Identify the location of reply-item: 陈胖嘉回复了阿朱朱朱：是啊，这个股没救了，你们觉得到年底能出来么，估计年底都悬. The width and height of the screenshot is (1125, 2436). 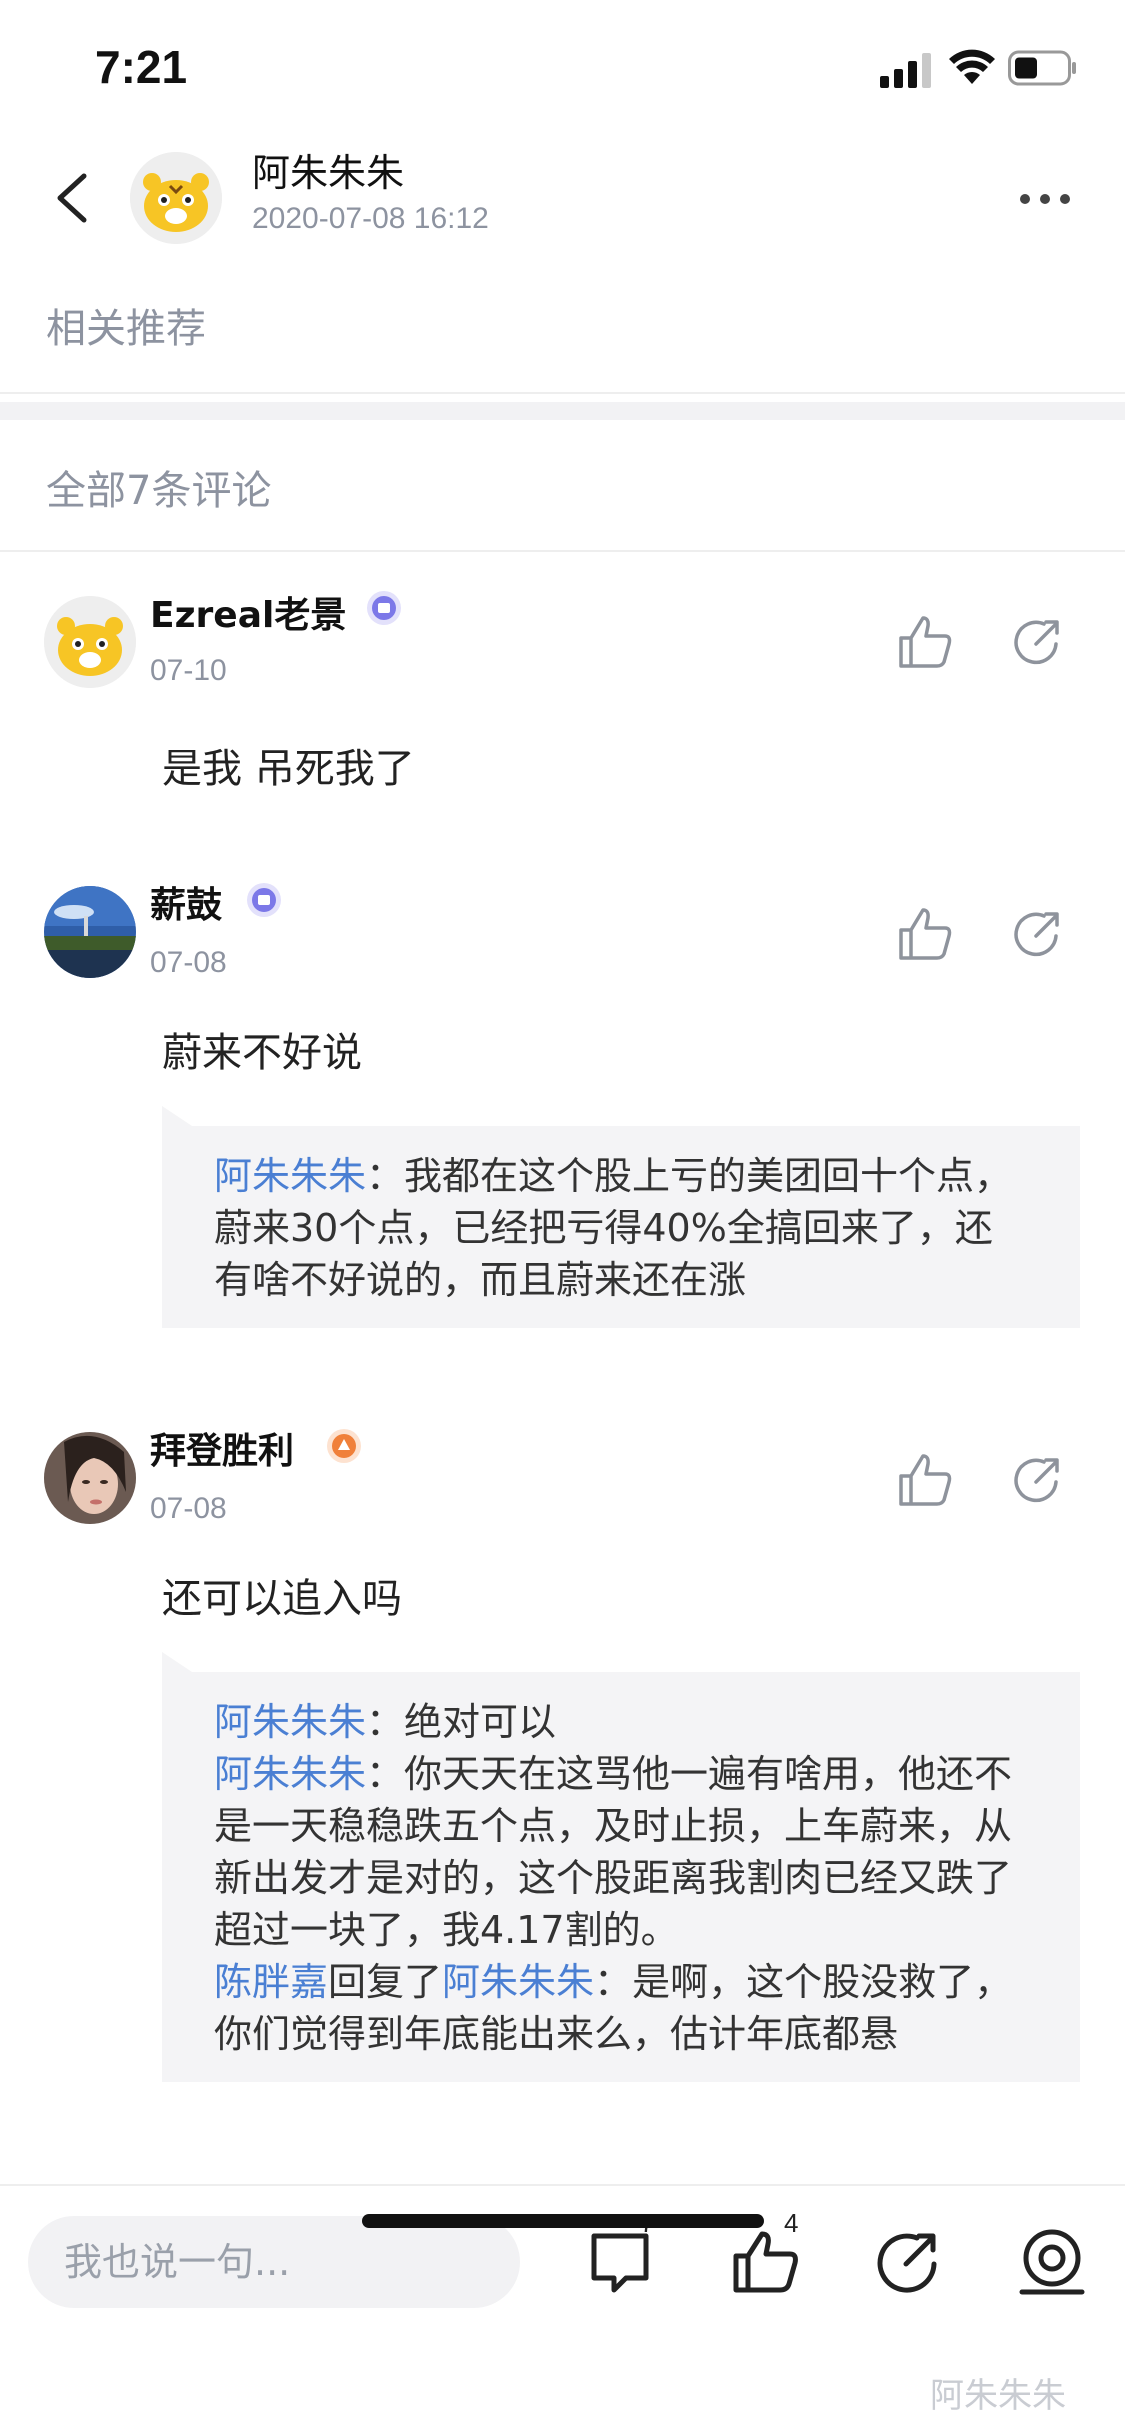
(621, 2008).